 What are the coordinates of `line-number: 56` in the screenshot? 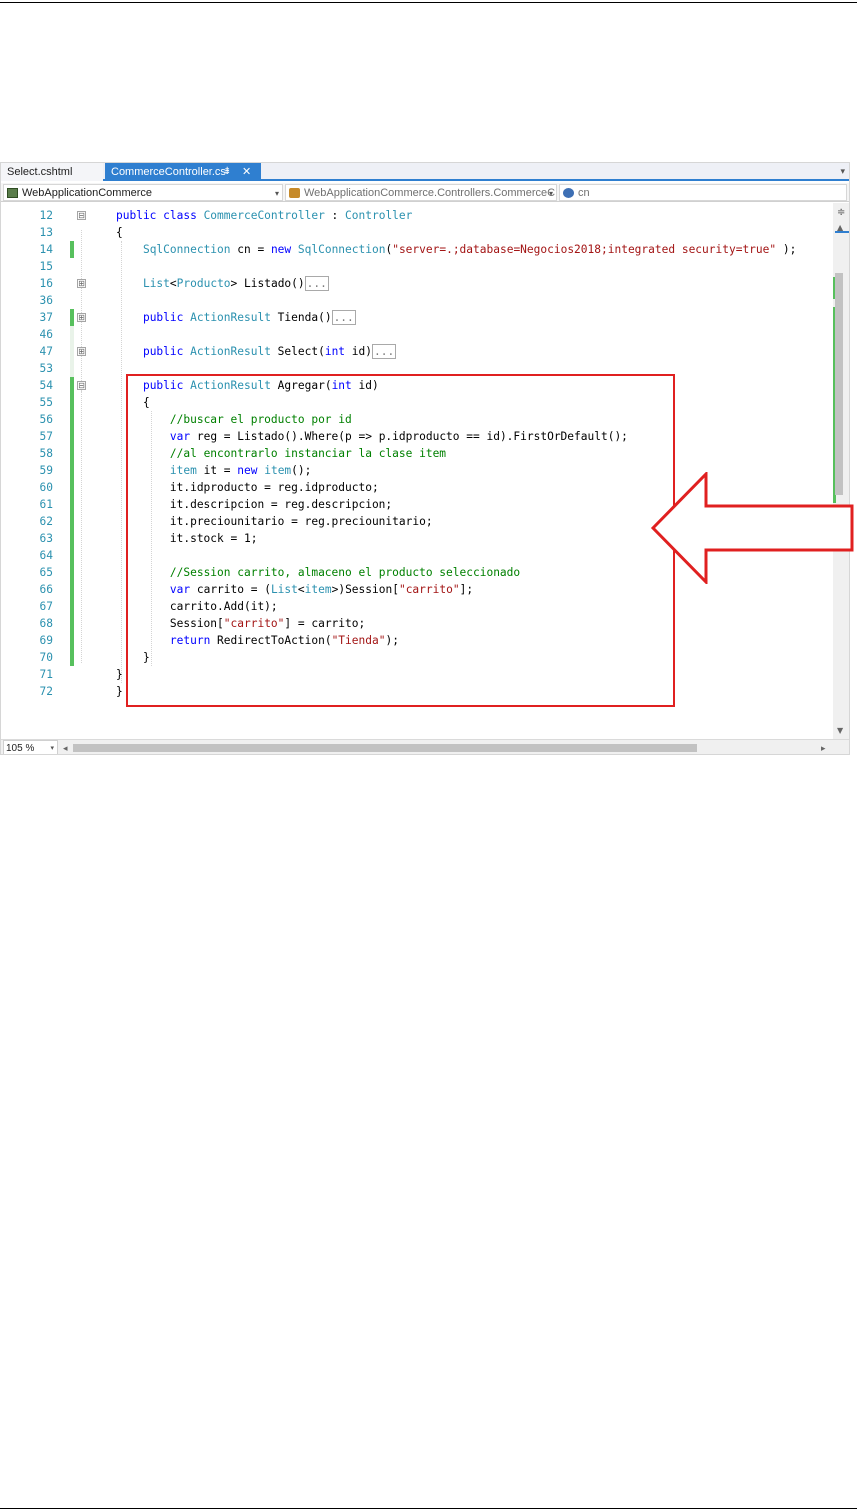 It's located at (46, 419).